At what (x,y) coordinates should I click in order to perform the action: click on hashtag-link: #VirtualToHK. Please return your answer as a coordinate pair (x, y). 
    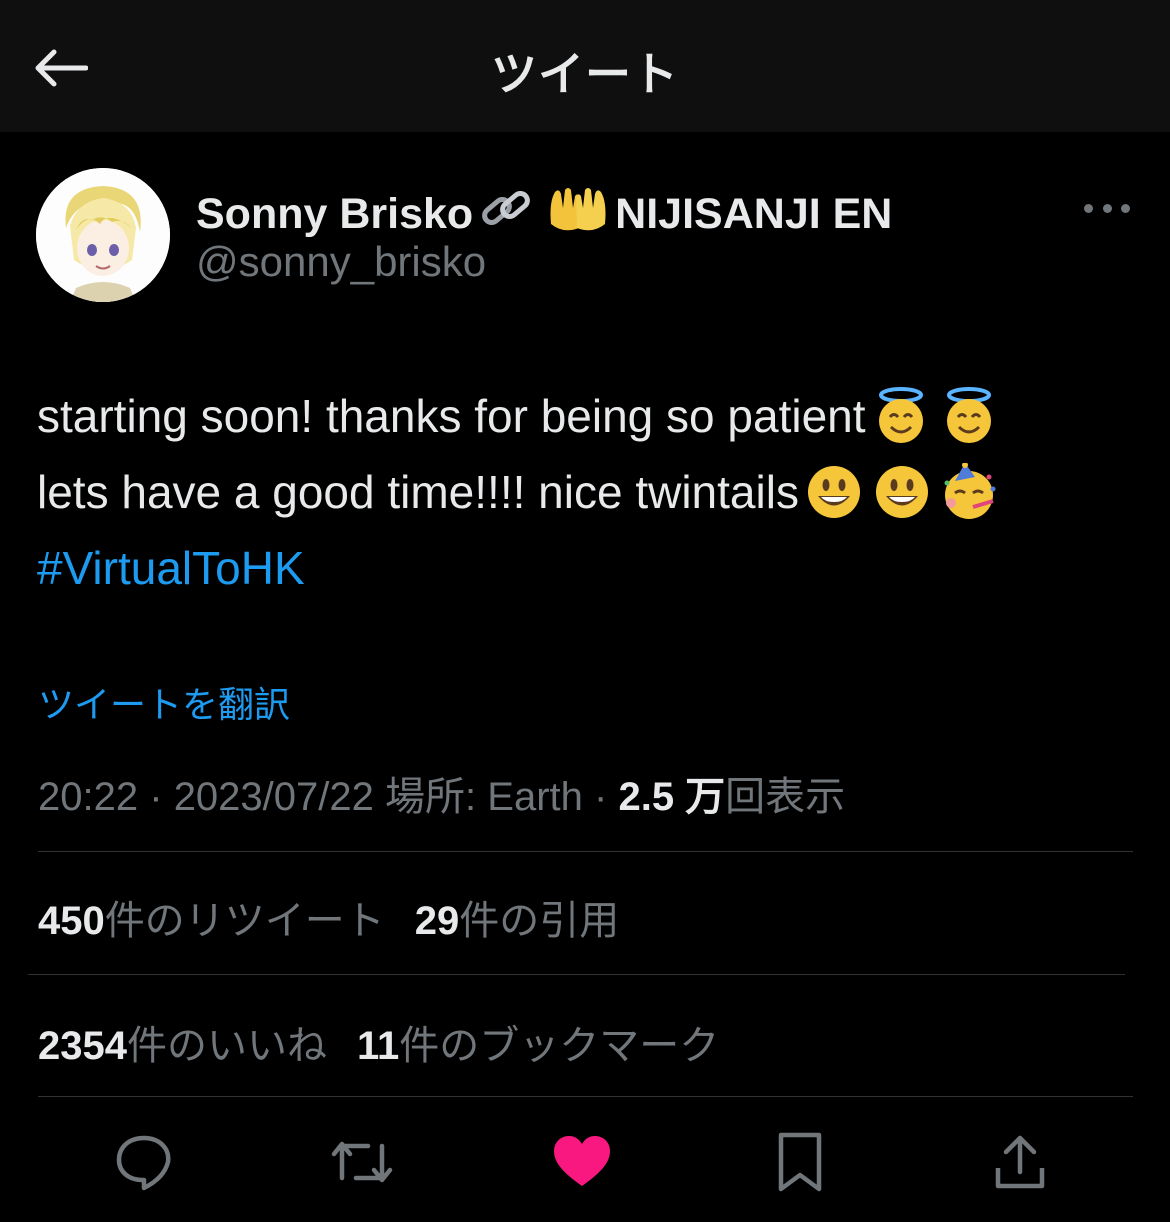
    Looking at the image, I should click on (171, 568).